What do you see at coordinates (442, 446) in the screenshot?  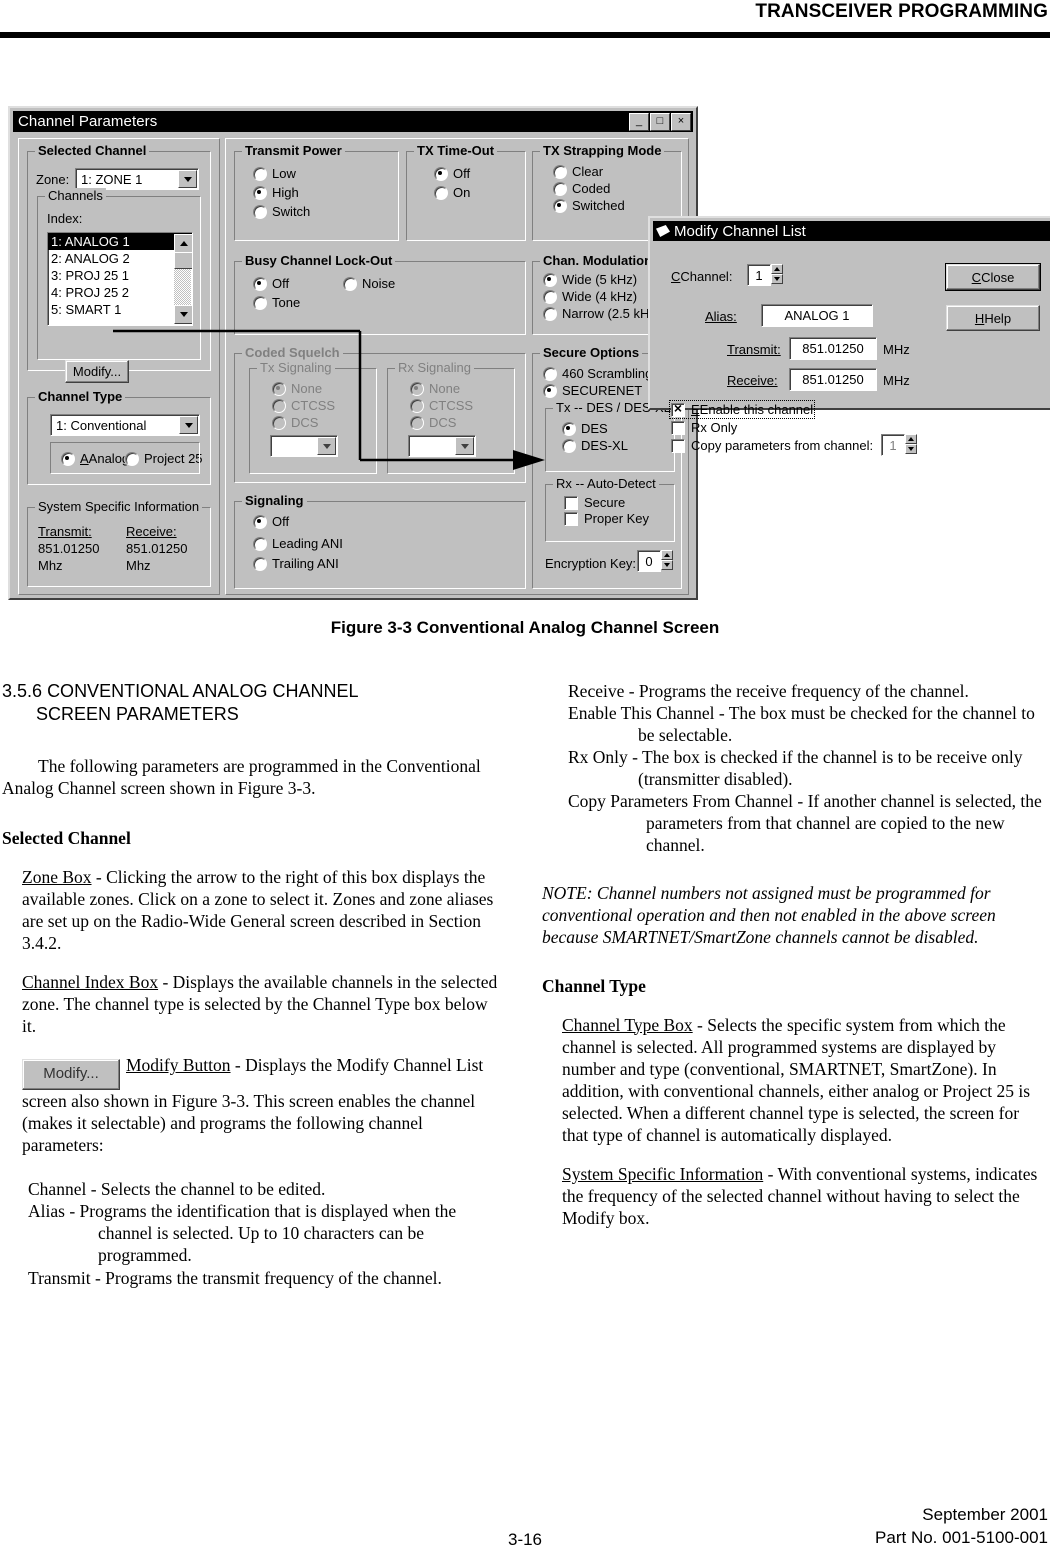 I see `rx-signaling-combobox` at bounding box center [442, 446].